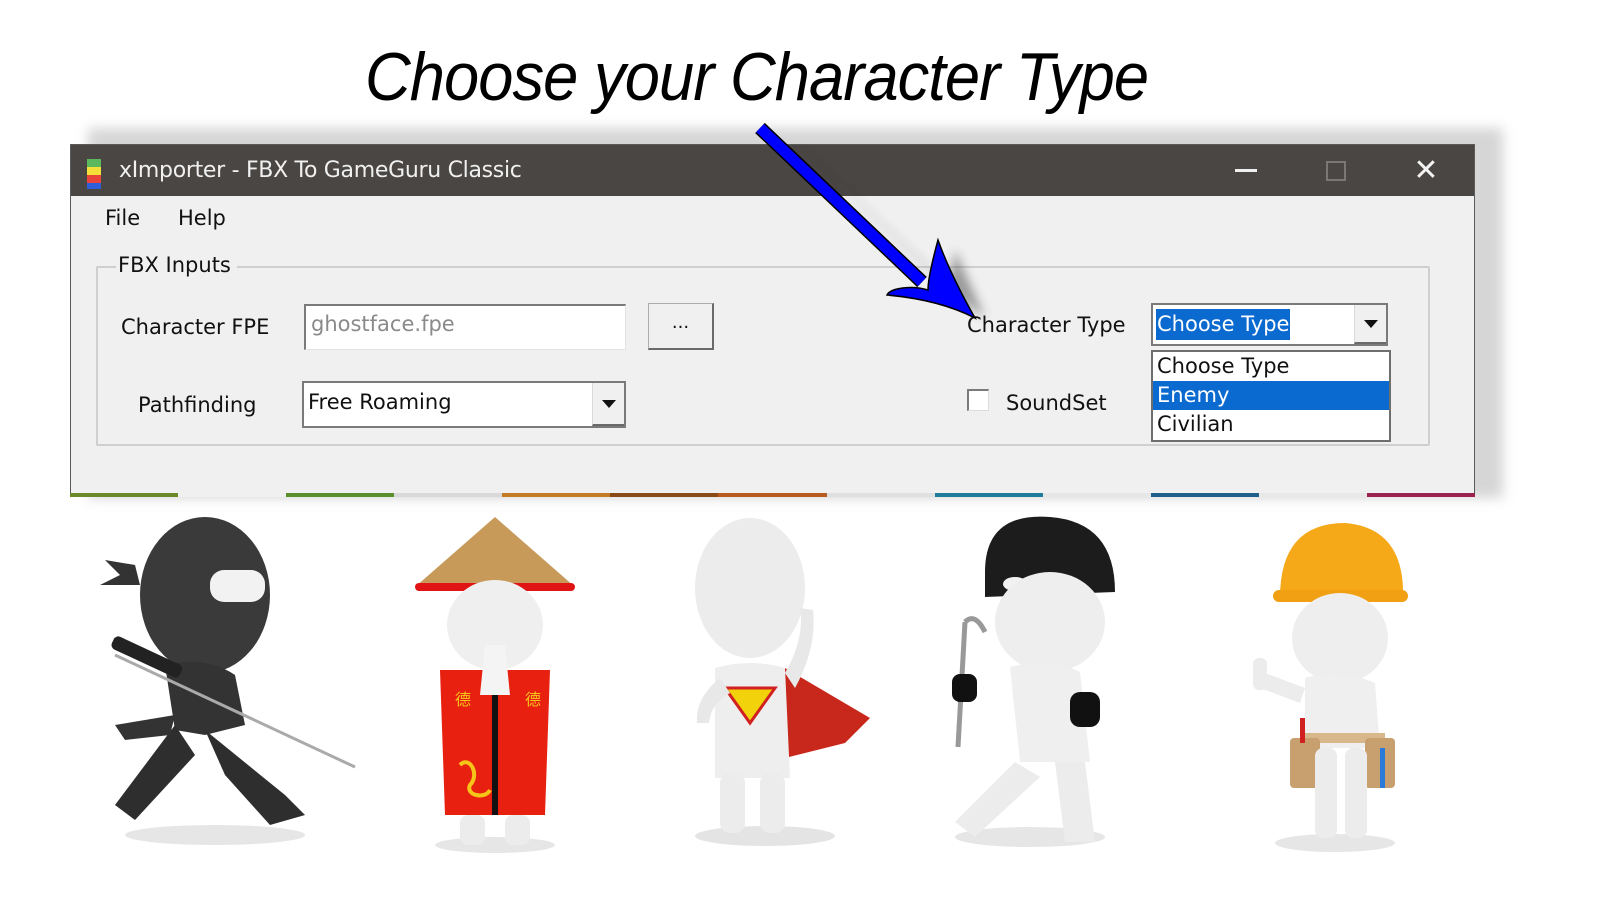 The image size is (1600, 900). What do you see at coordinates (176, 265) in the screenshot?
I see `group-label: FBX Inputs` at bounding box center [176, 265].